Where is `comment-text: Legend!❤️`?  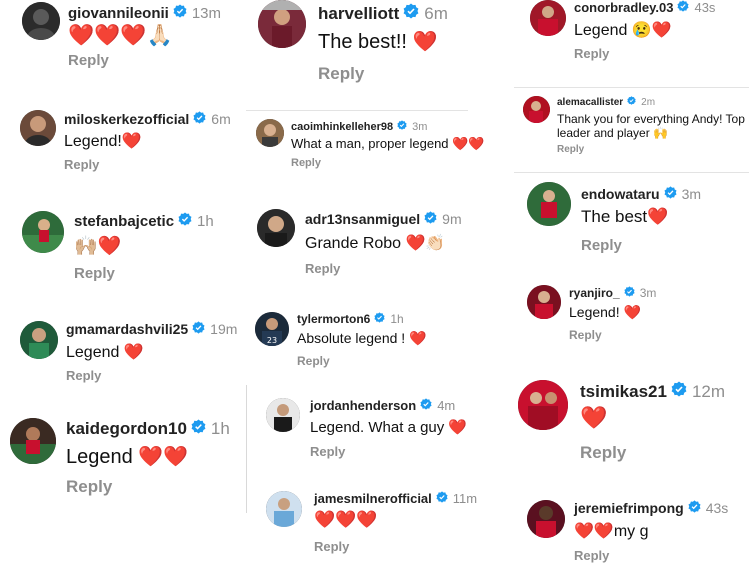
comment-text: Legend!❤️ is located at coordinates (103, 141).